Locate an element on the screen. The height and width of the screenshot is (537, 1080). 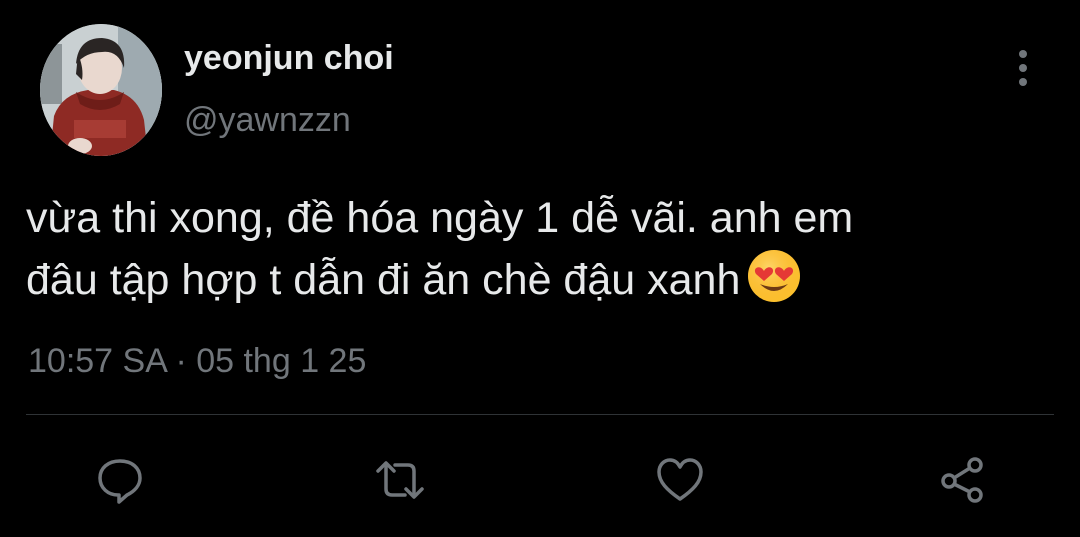
reply-button is located at coordinates (120, 480).